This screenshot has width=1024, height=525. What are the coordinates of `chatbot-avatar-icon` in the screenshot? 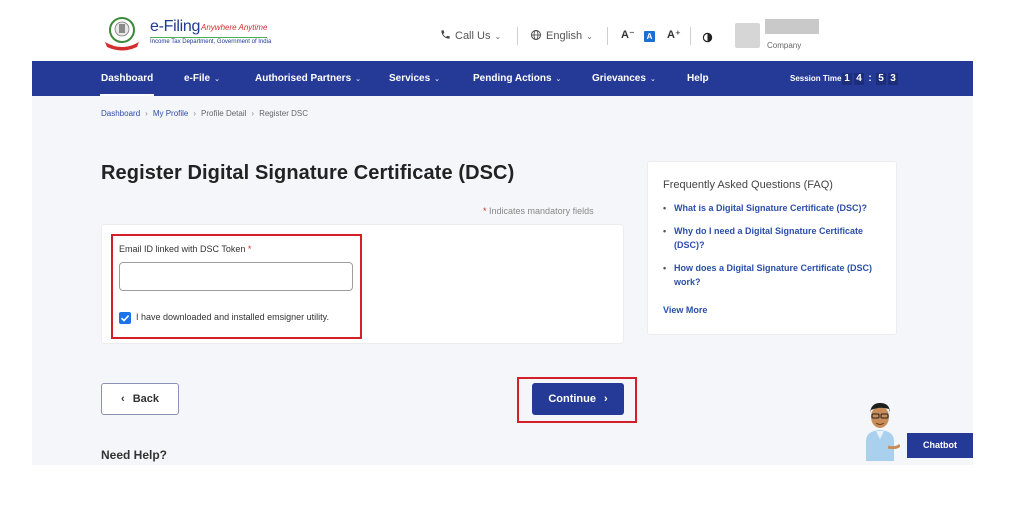 It's located at (880, 429).